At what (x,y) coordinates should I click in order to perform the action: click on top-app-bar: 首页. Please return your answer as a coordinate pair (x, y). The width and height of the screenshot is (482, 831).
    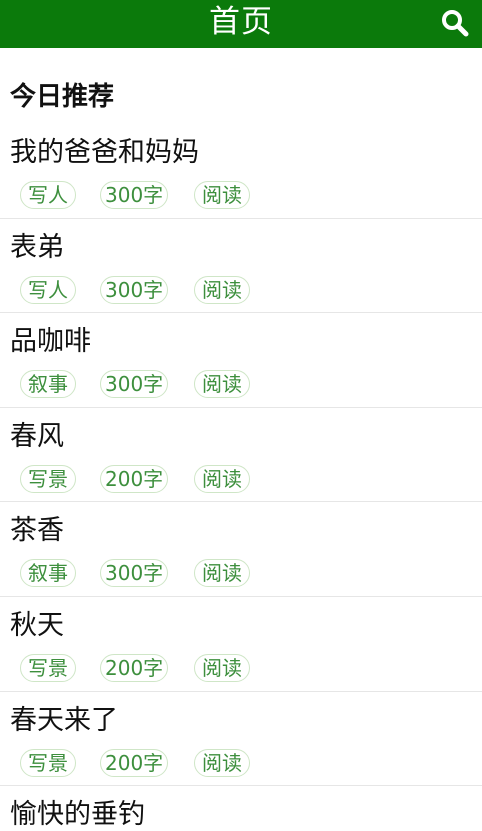
    Looking at the image, I should click on (241, 24).